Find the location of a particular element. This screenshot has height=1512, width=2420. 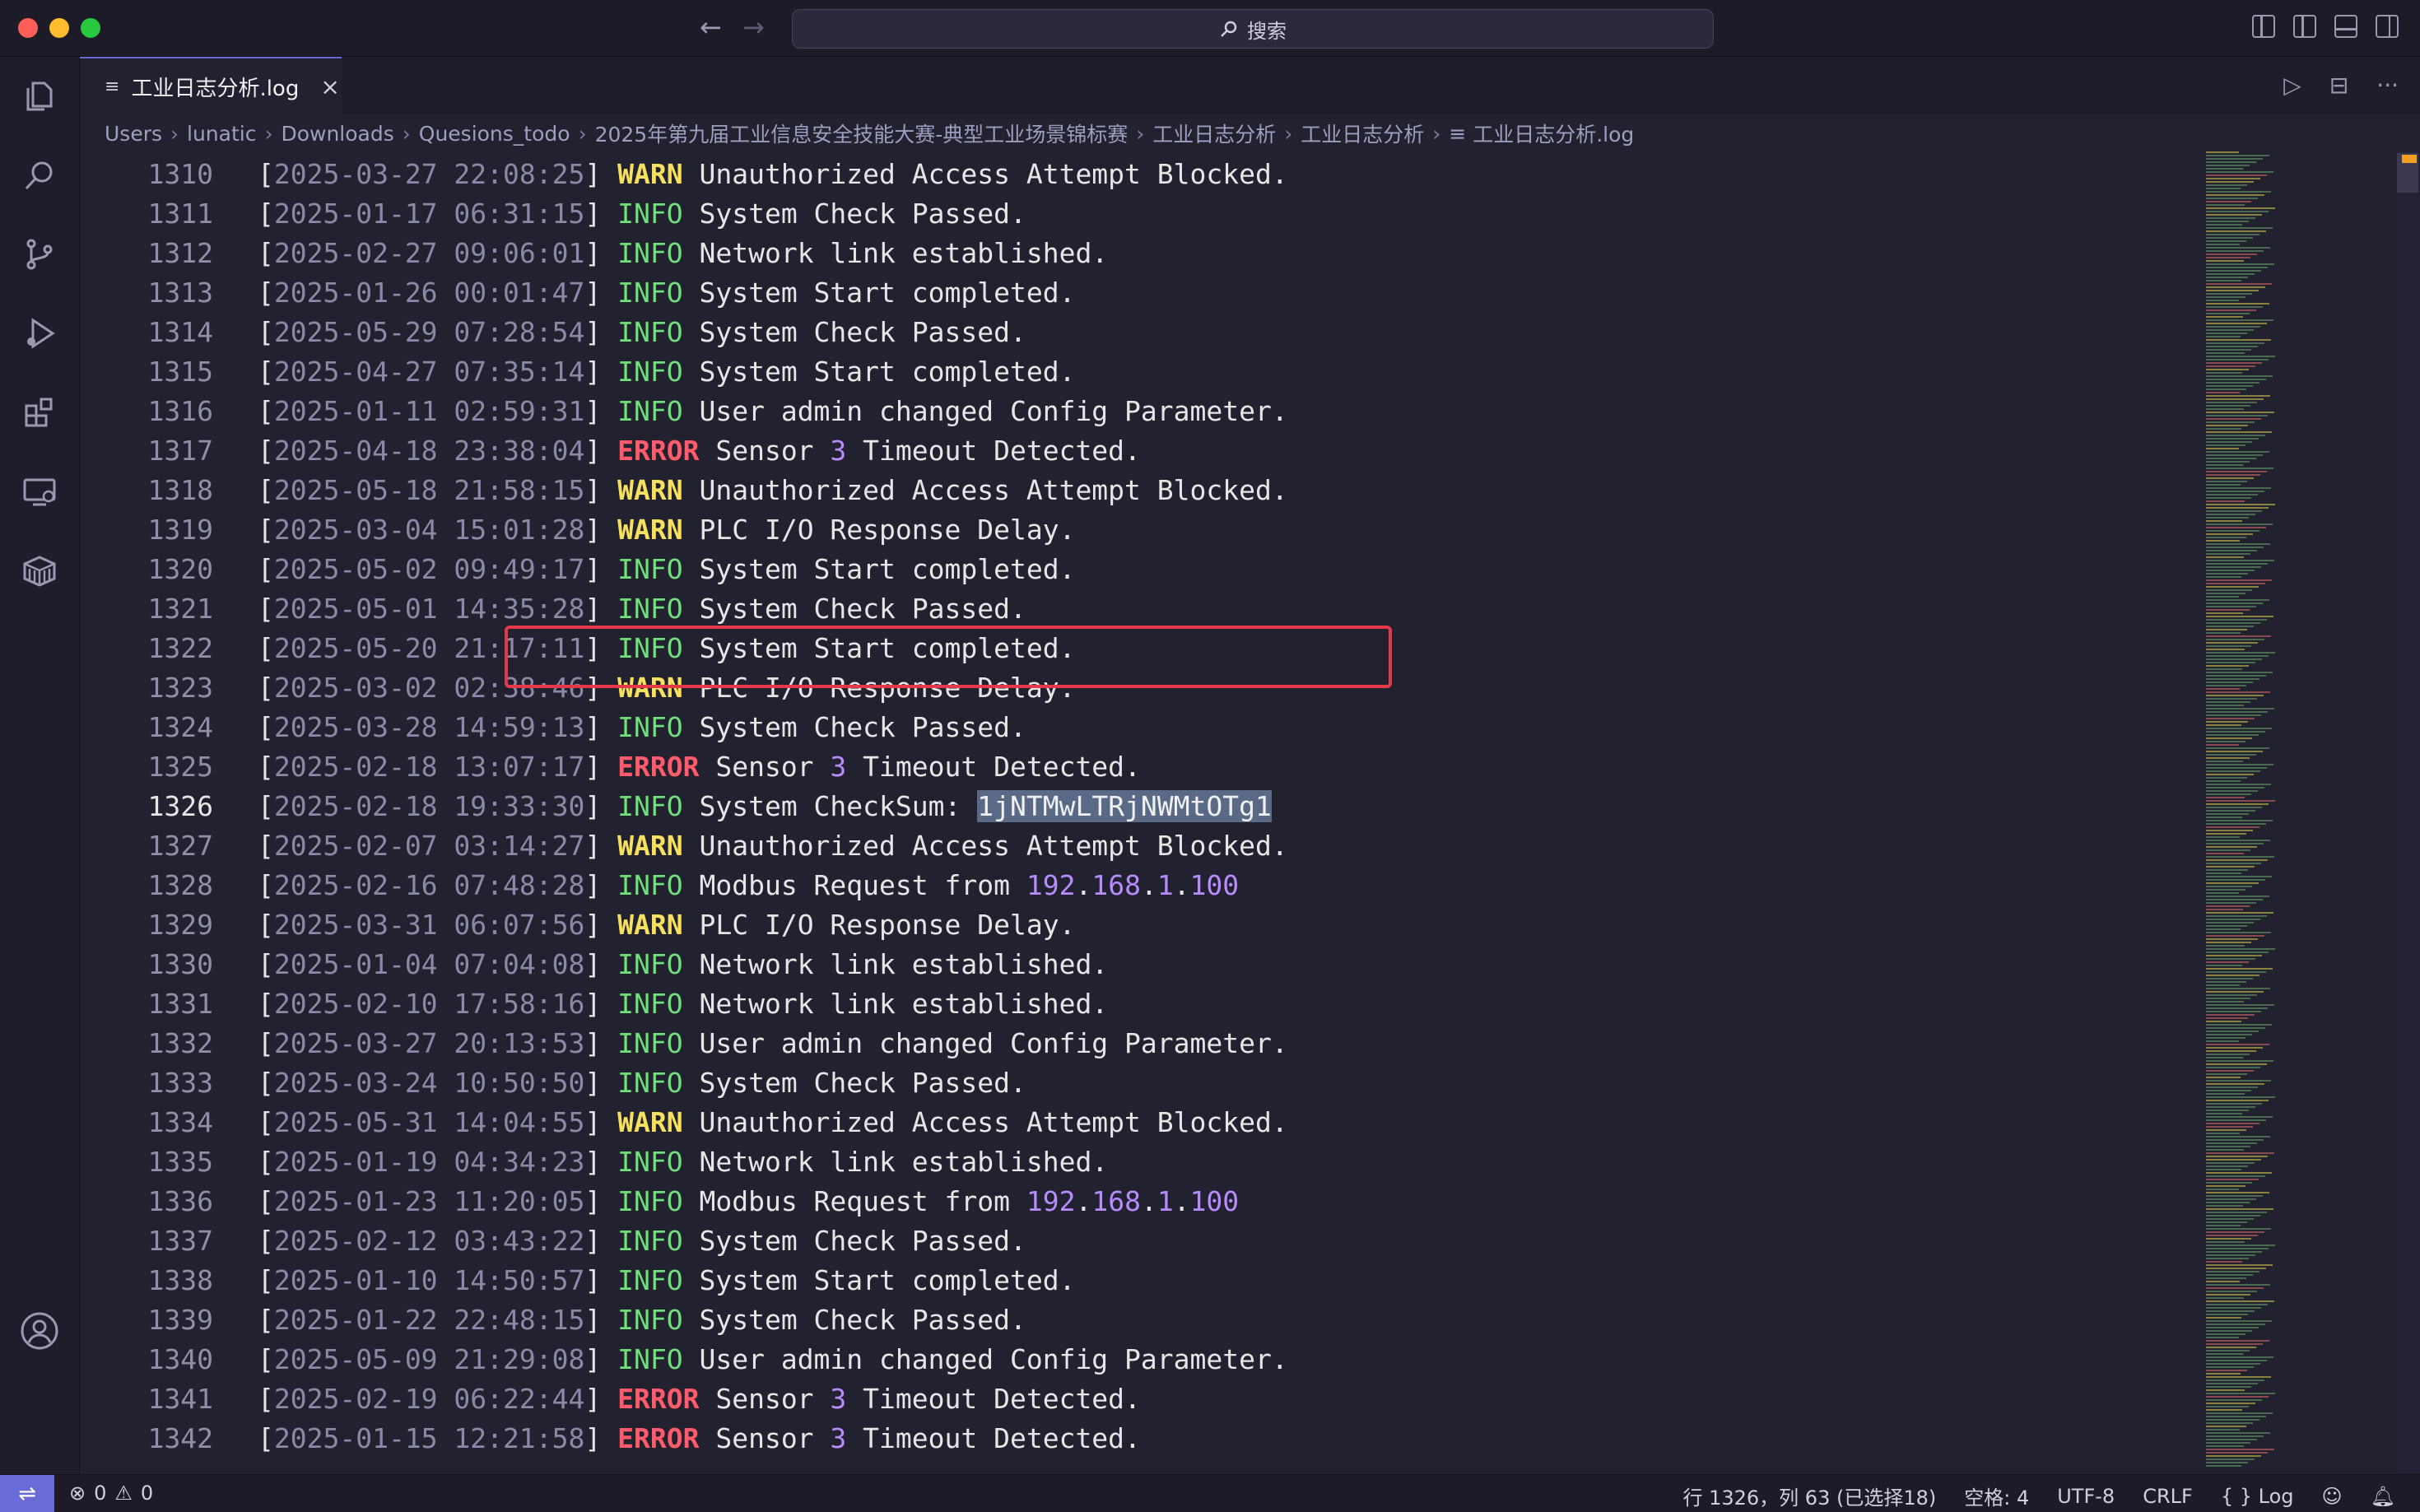

breadcrumb-item: 工业日志分析.log is located at coordinates (1553, 133).